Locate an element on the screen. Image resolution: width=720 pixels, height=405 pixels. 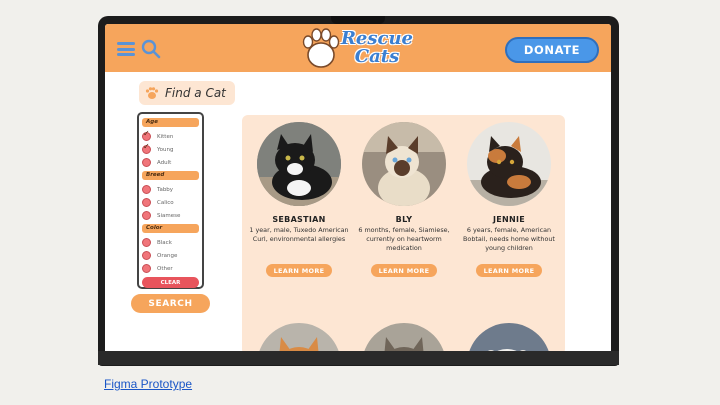
cat-photo-orange-white is located at coordinates (299, 337).